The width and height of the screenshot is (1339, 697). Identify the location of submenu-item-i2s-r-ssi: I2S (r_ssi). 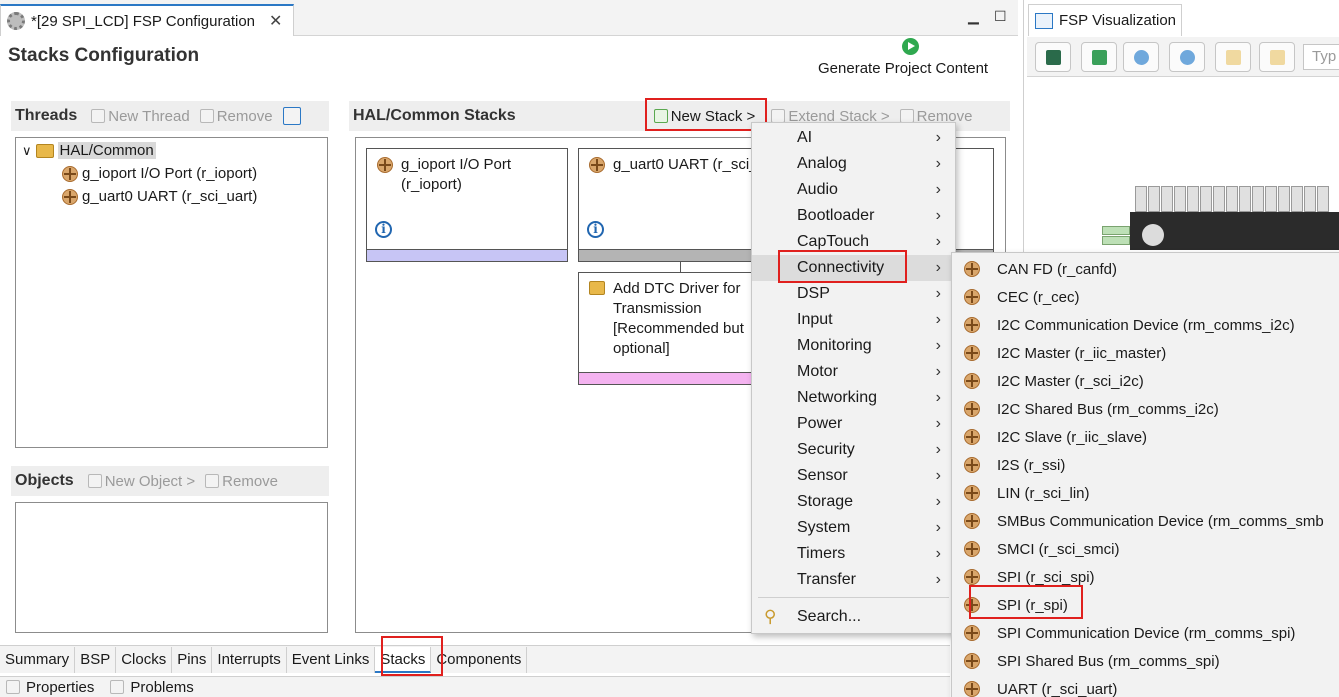
(1145, 465).